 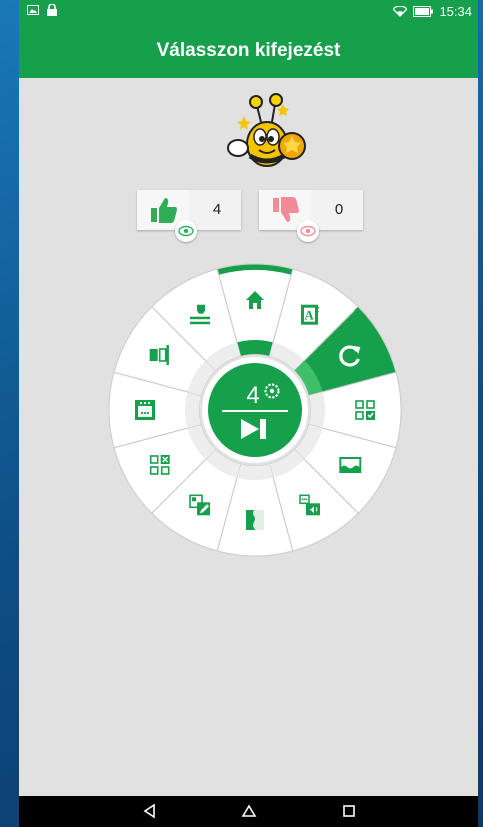 What do you see at coordinates (349, 811) in the screenshot?
I see `recents-icon` at bounding box center [349, 811].